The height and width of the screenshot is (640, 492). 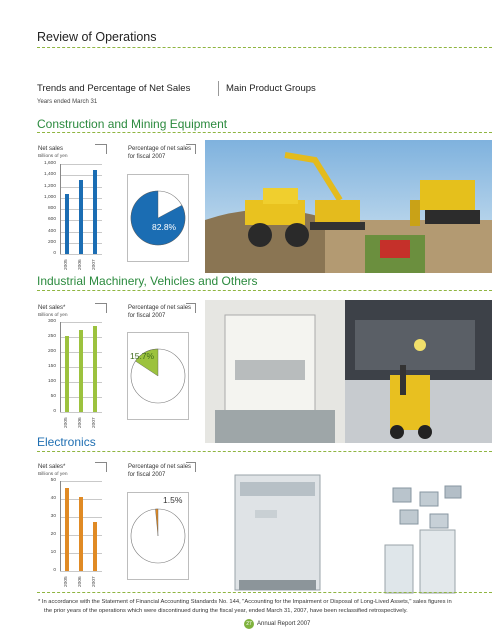 What do you see at coordinates (218, 88) in the screenshot?
I see `heading-separator` at bounding box center [218, 88].